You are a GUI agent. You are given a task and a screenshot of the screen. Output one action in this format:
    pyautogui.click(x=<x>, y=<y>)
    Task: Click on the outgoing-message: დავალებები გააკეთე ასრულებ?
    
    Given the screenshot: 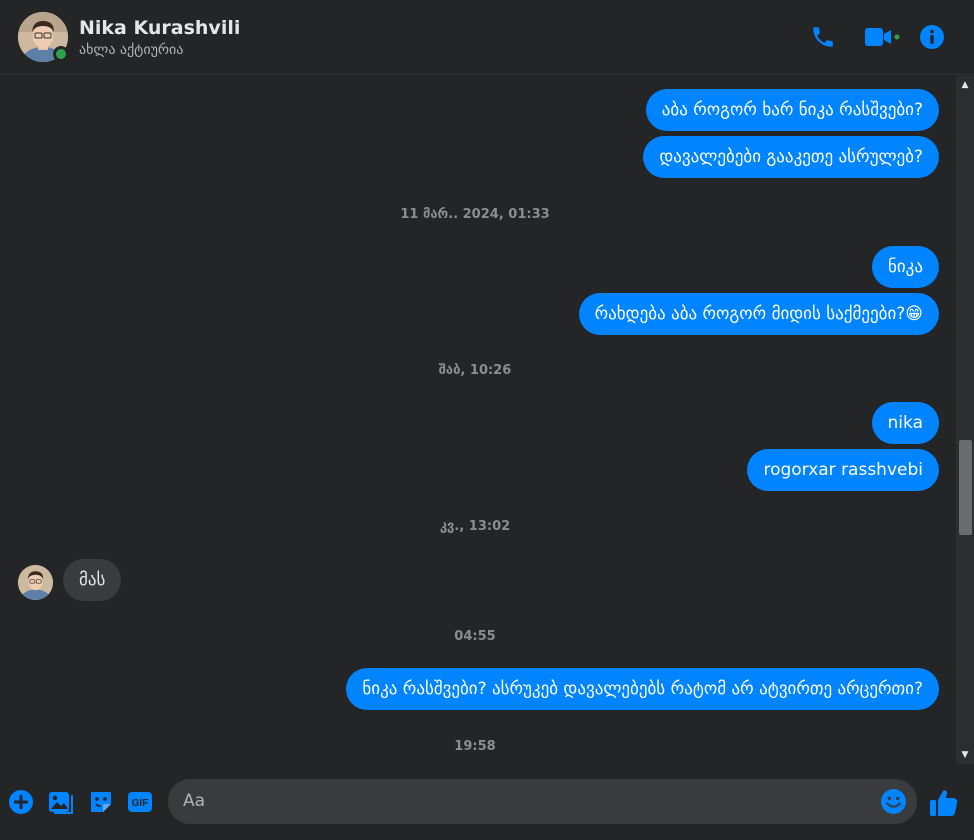 What is the action you would take?
    pyautogui.click(x=791, y=157)
    